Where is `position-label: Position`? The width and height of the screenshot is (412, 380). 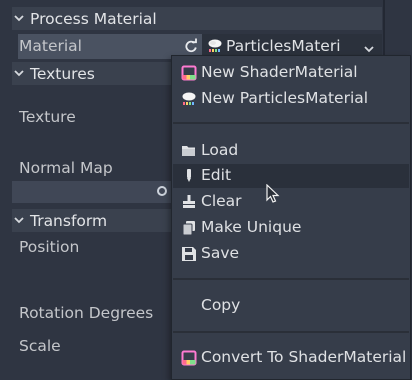
position-label: Position is located at coordinates (49, 247).